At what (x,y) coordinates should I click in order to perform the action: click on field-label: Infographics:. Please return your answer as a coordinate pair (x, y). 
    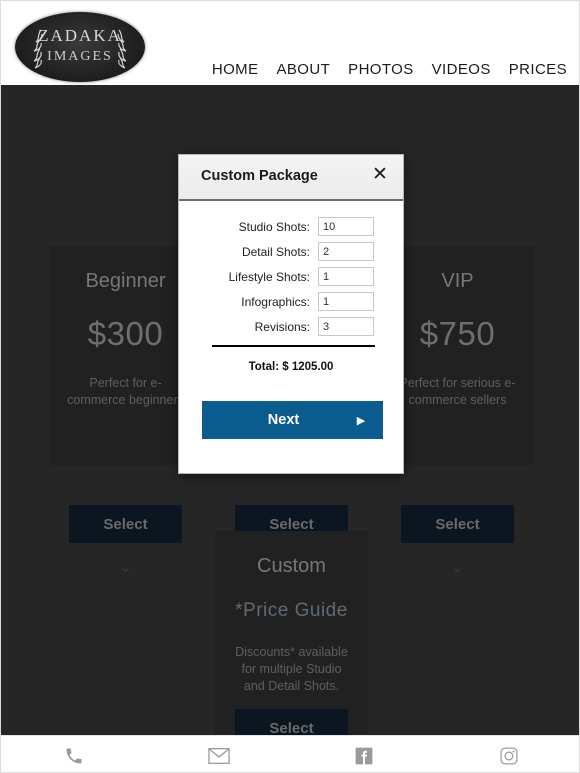
    Looking at the image, I should click on (275, 301).